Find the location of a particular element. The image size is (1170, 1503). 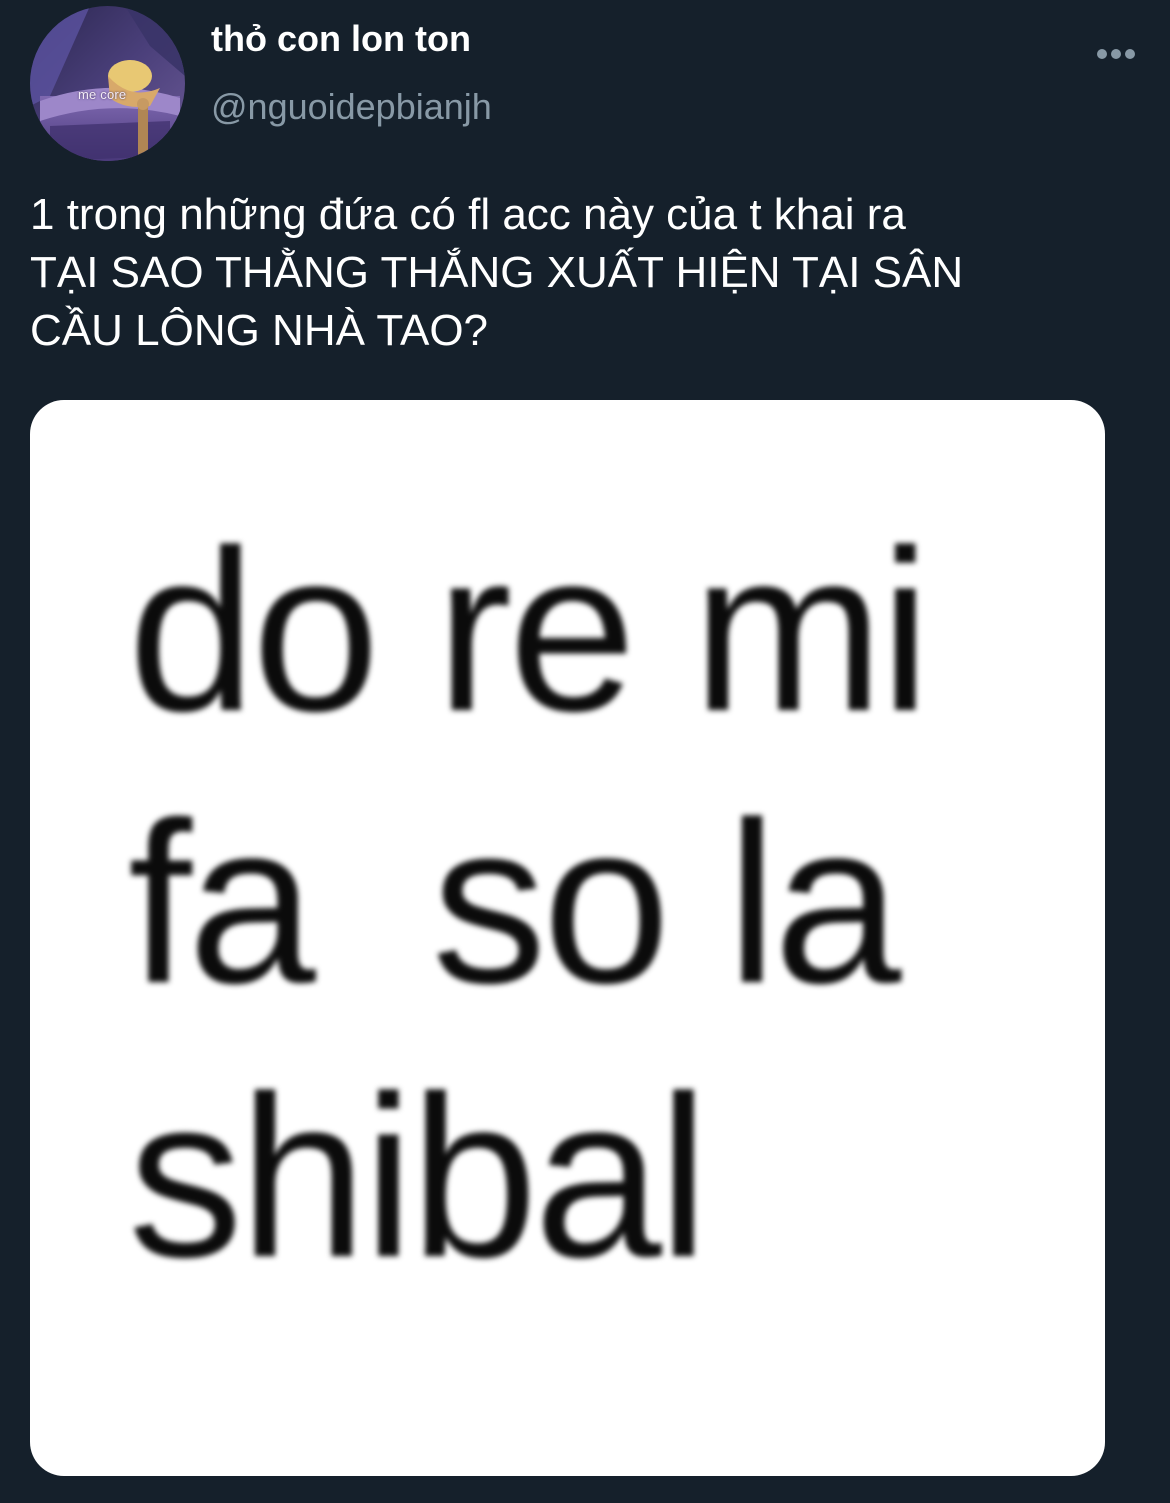

more-options-button is located at coordinates (1116, 54).